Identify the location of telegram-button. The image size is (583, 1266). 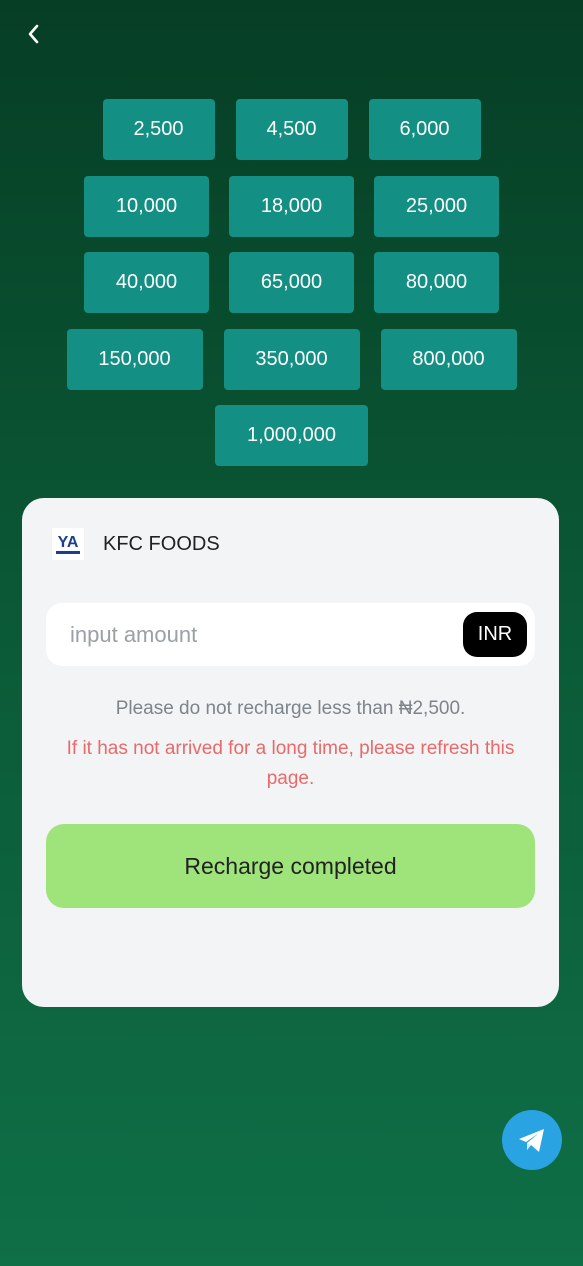
(532, 1140).